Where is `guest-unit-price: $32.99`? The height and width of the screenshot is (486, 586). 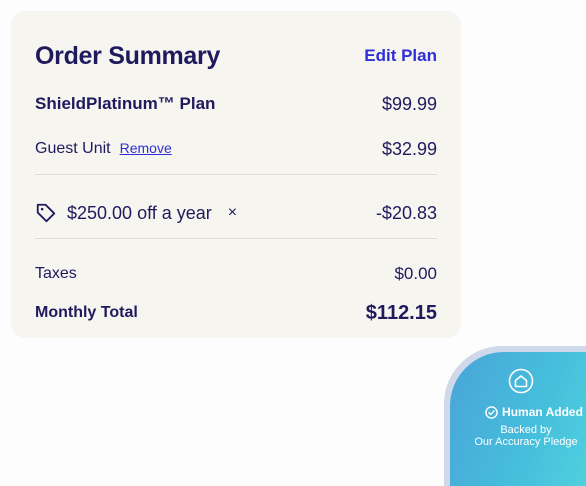 guest-unit-price: $32.99 is located at coordinates (409, 148).